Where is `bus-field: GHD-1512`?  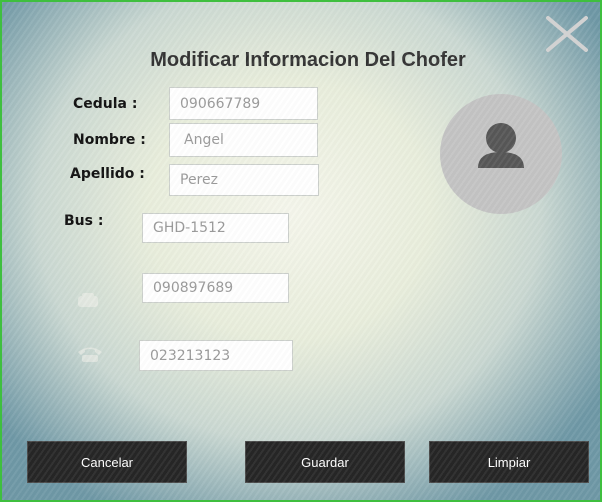 bus-field: GHD-1512 is located at coordinates (215, 228).